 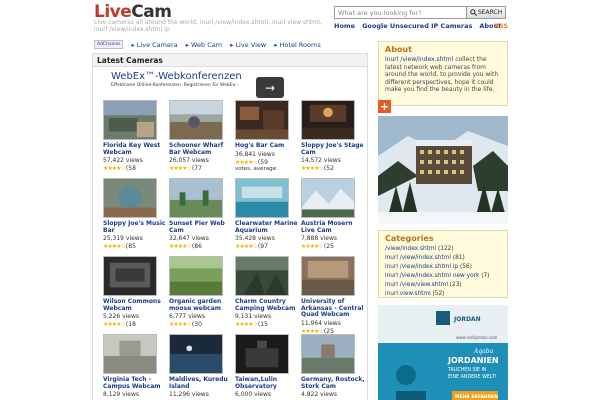 I want to click on camera-rating: ★★★★☆ (18, so click(x=136, y=324).